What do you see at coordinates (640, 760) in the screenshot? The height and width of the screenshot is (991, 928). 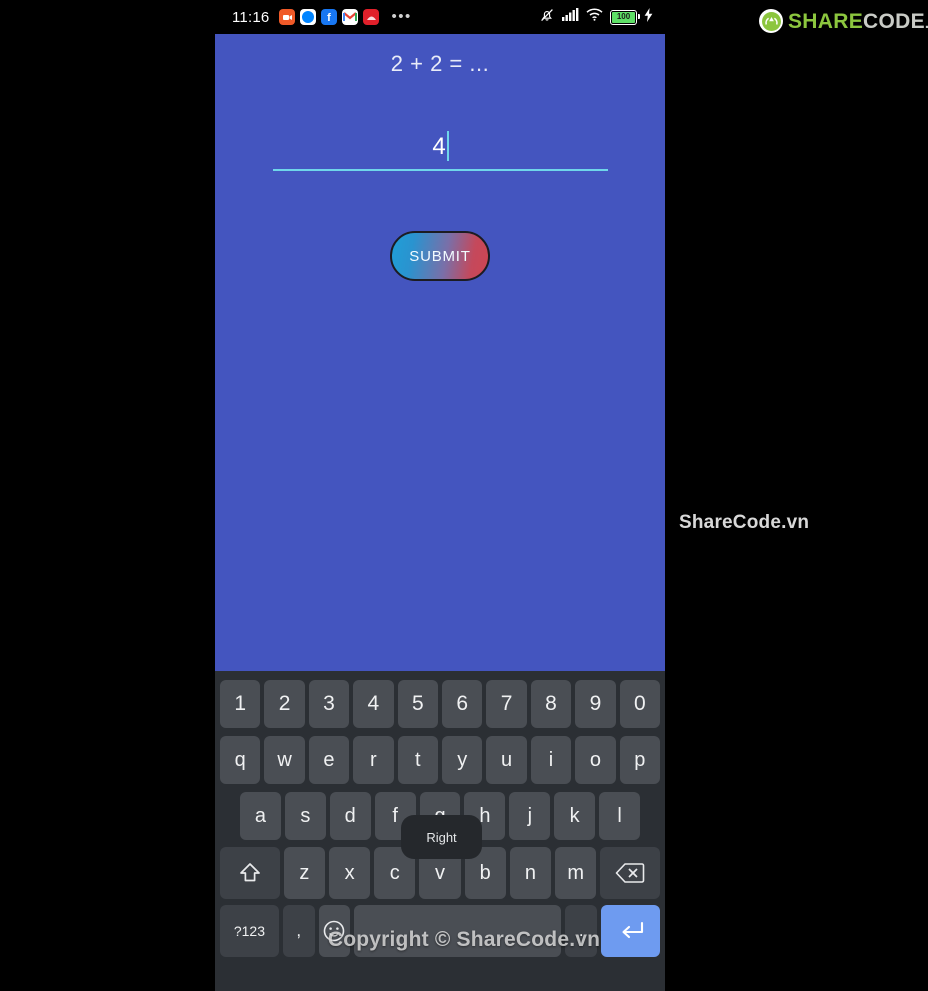 I see `key-p: p` at bounding box center [640, 760].